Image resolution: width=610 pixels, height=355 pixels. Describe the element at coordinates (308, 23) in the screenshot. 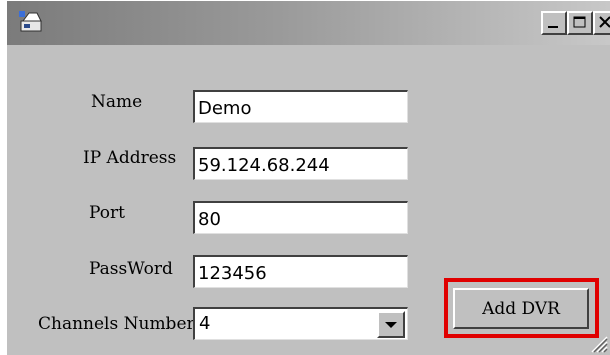

I see `title-bar` at that location.